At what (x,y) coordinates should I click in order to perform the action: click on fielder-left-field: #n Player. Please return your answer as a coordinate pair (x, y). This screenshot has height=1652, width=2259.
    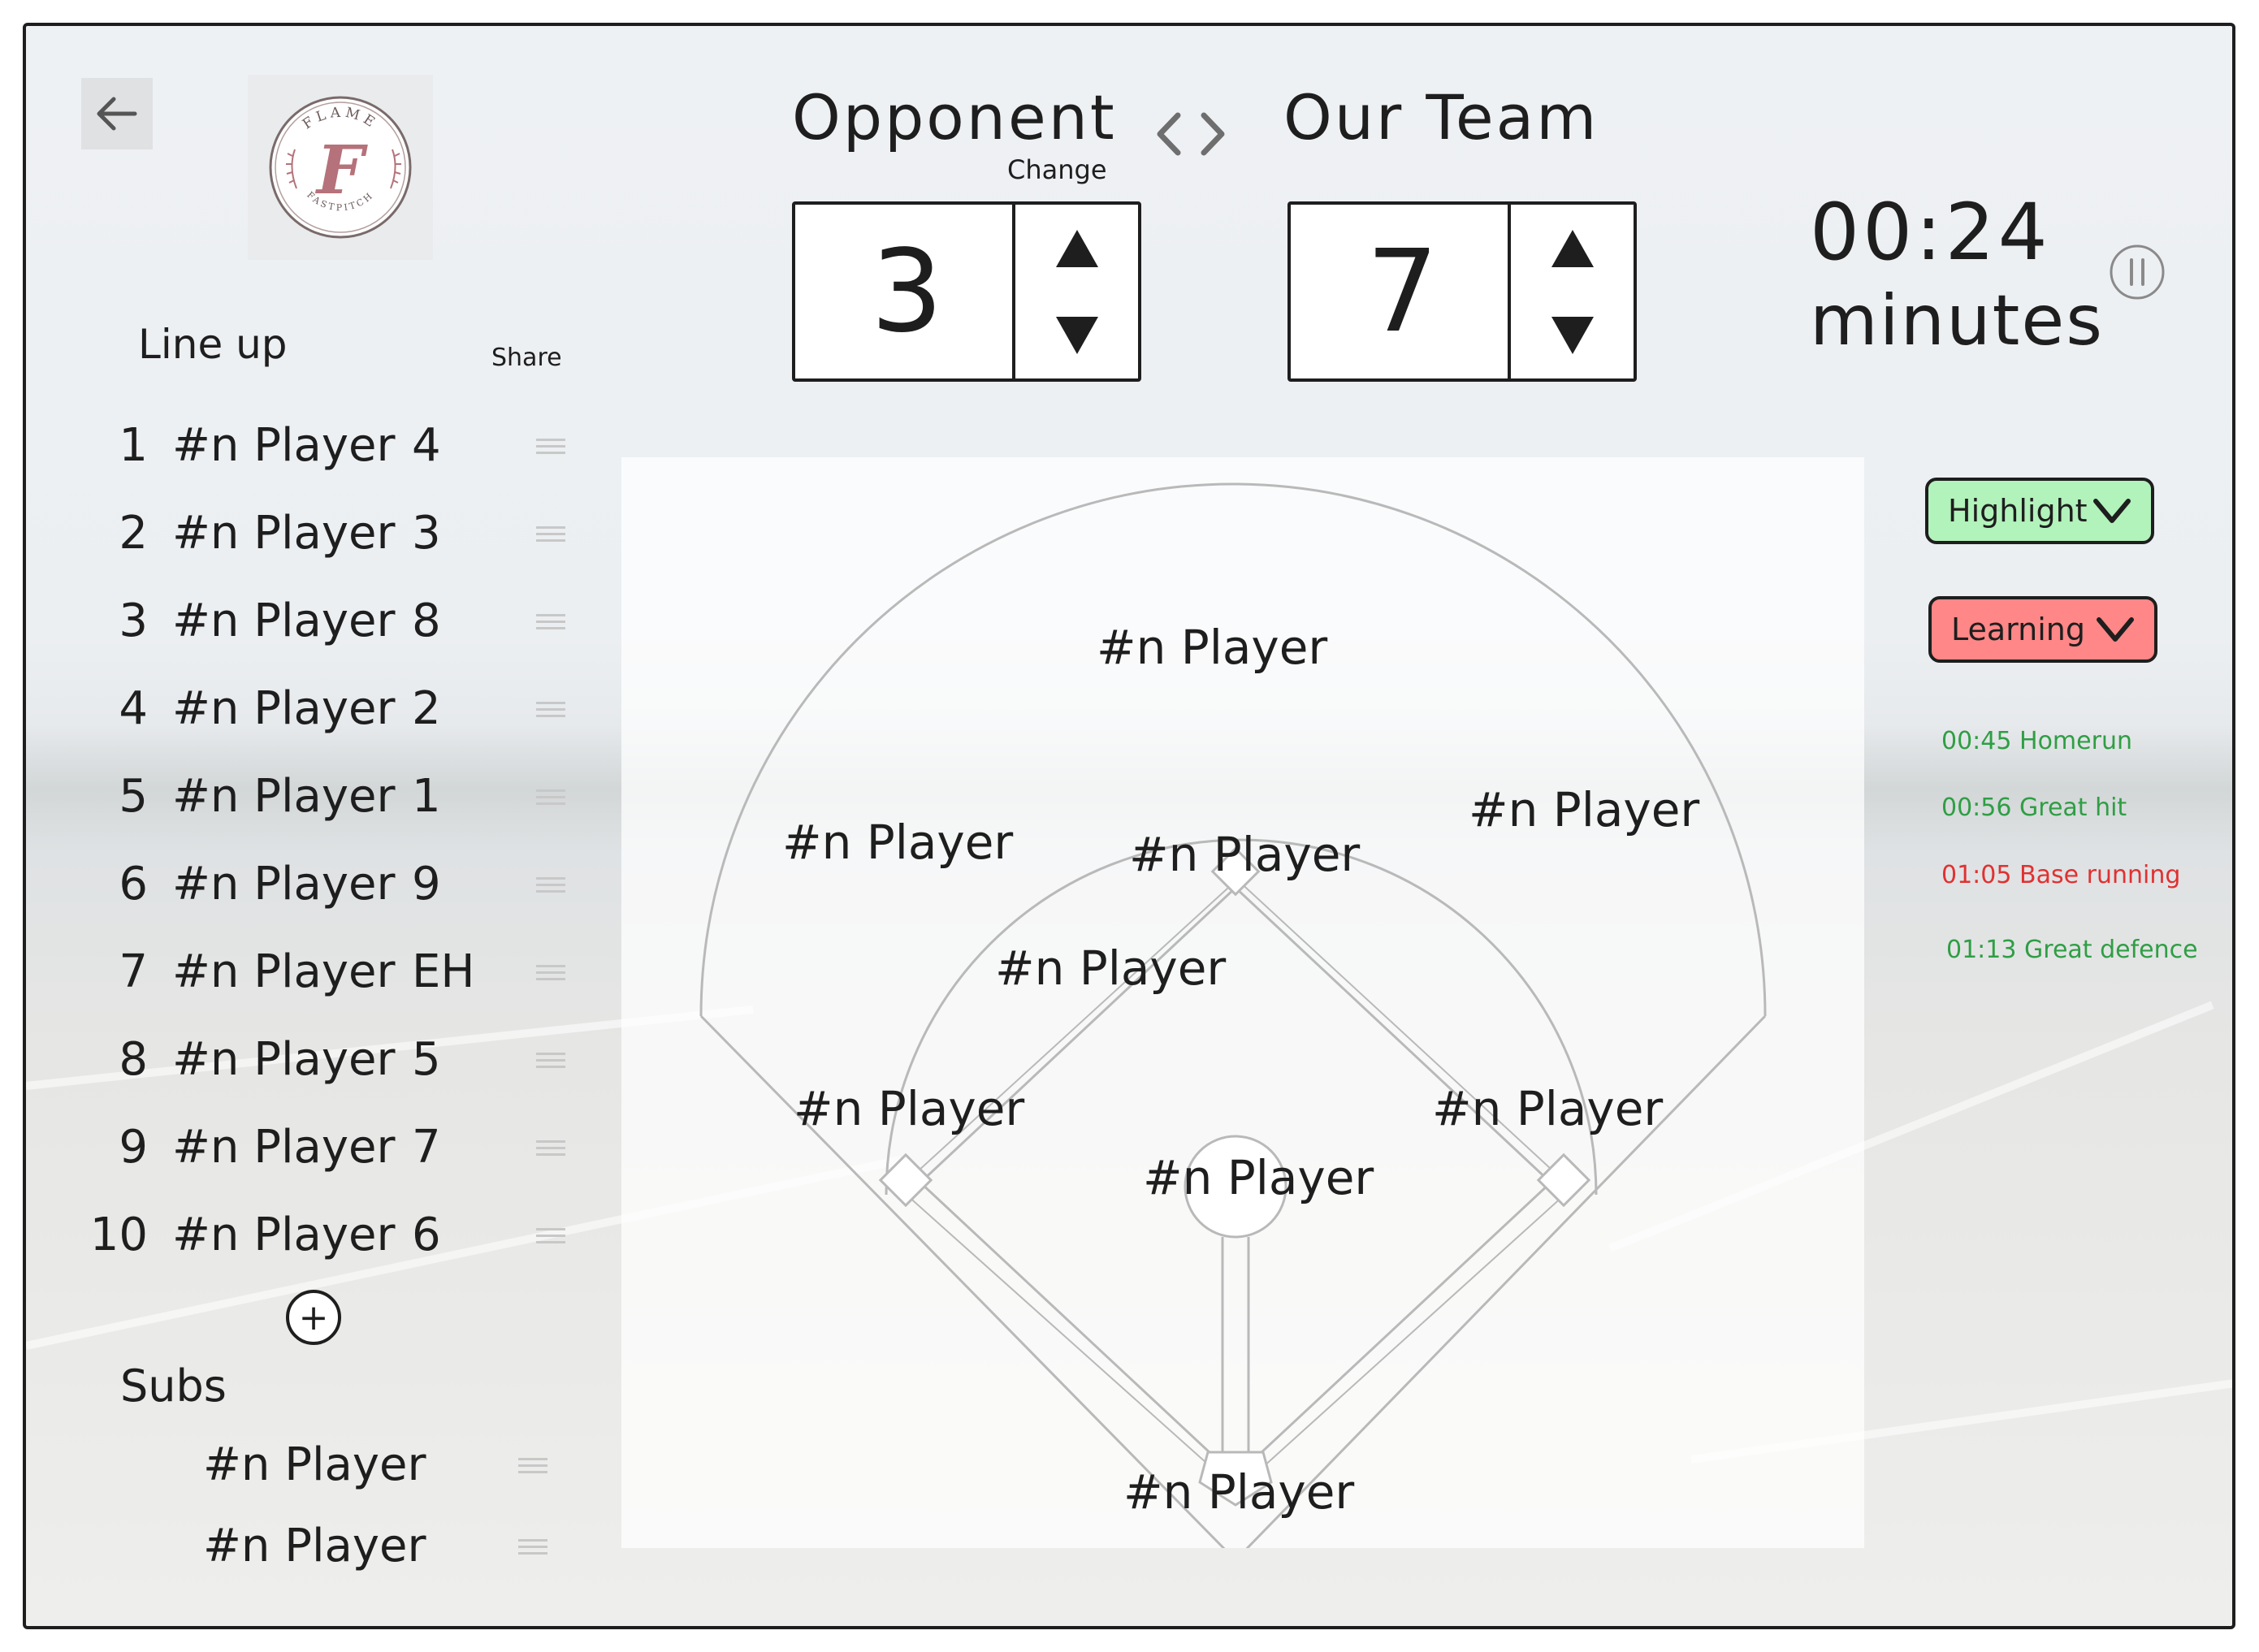
    Looking at the image, I should click on (898, 843).